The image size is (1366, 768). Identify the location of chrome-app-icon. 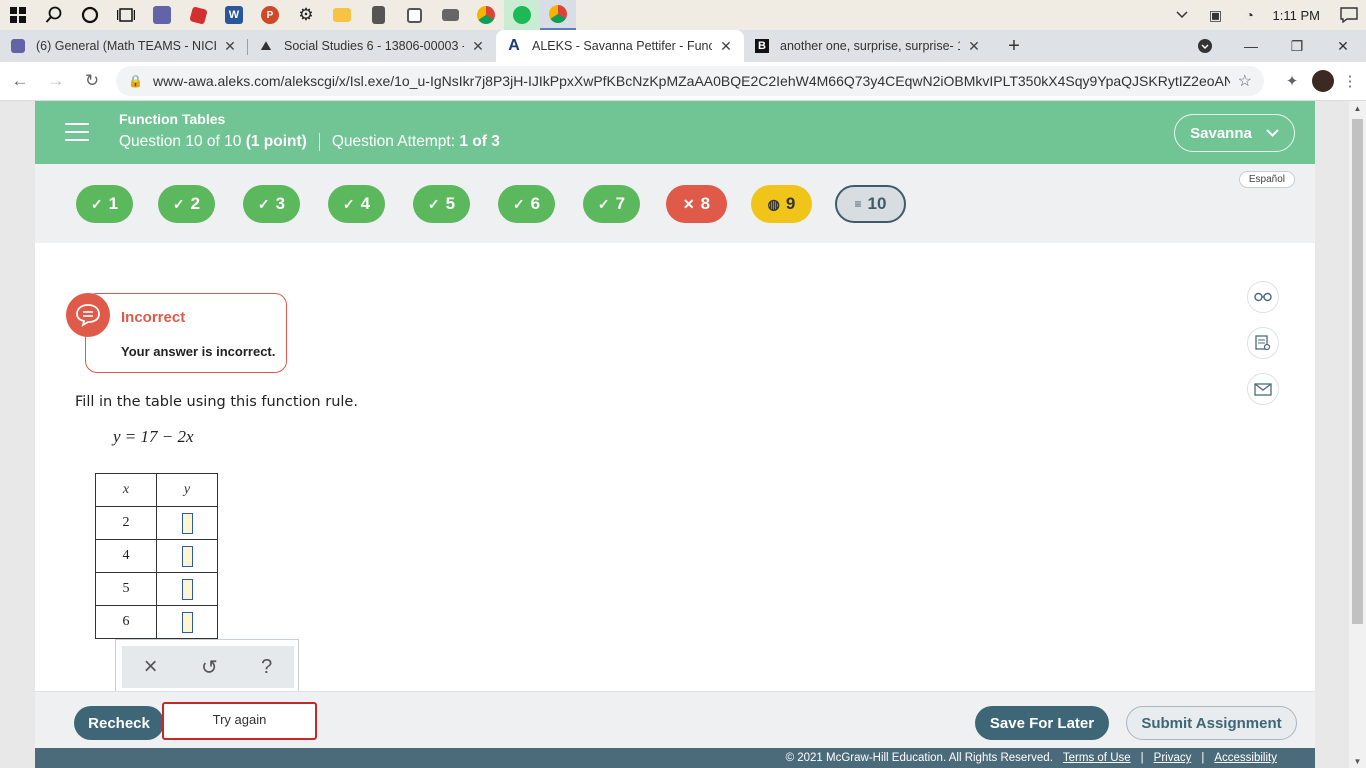
(486, 15).